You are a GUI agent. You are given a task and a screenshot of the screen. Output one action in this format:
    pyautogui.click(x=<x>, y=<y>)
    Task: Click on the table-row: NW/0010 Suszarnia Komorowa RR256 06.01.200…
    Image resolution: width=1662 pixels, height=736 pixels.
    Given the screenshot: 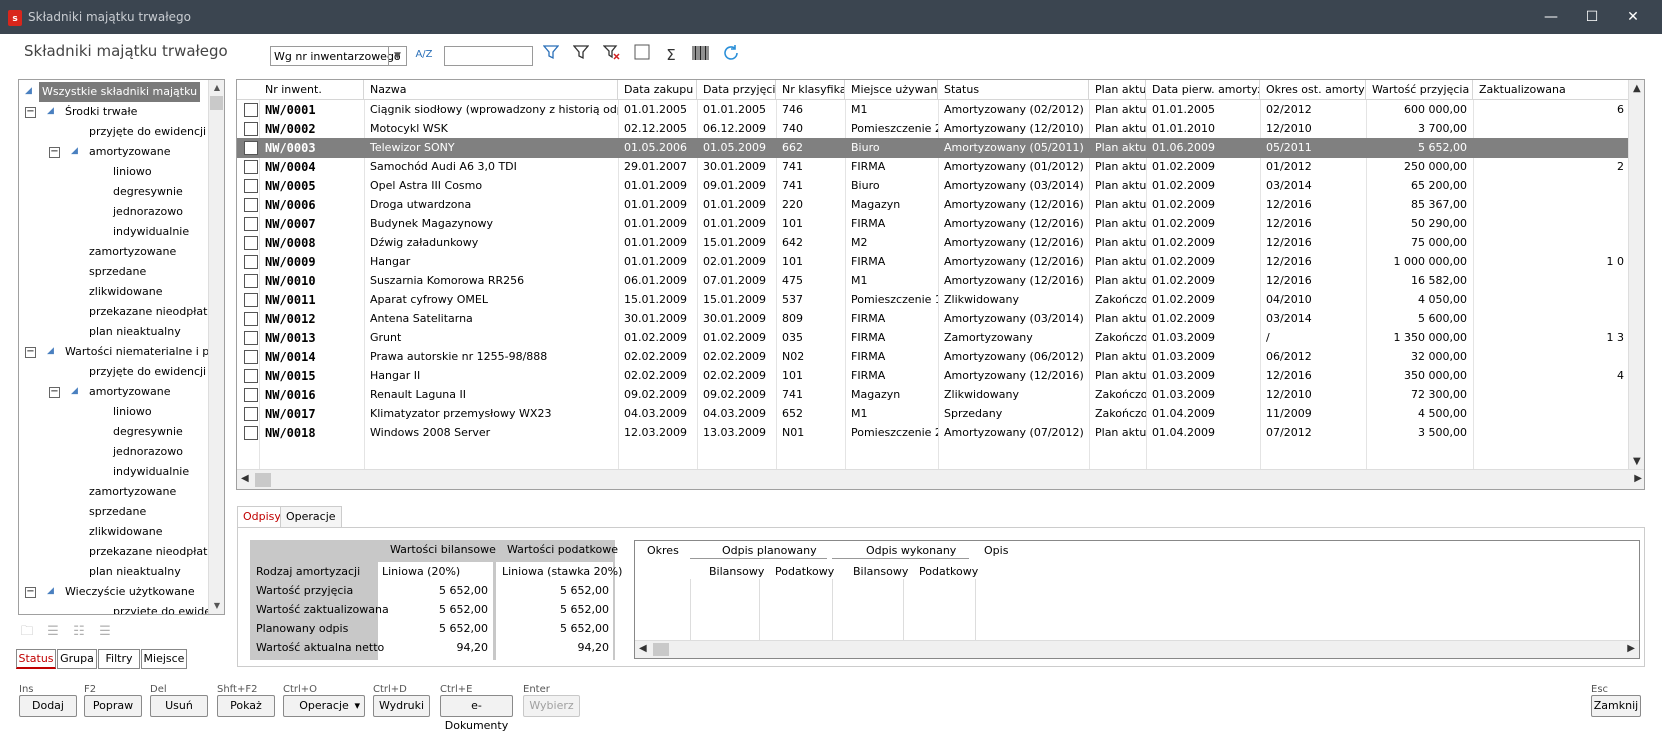 What is the action you would take?
    pyautogui.click(x=933, y=281)
    